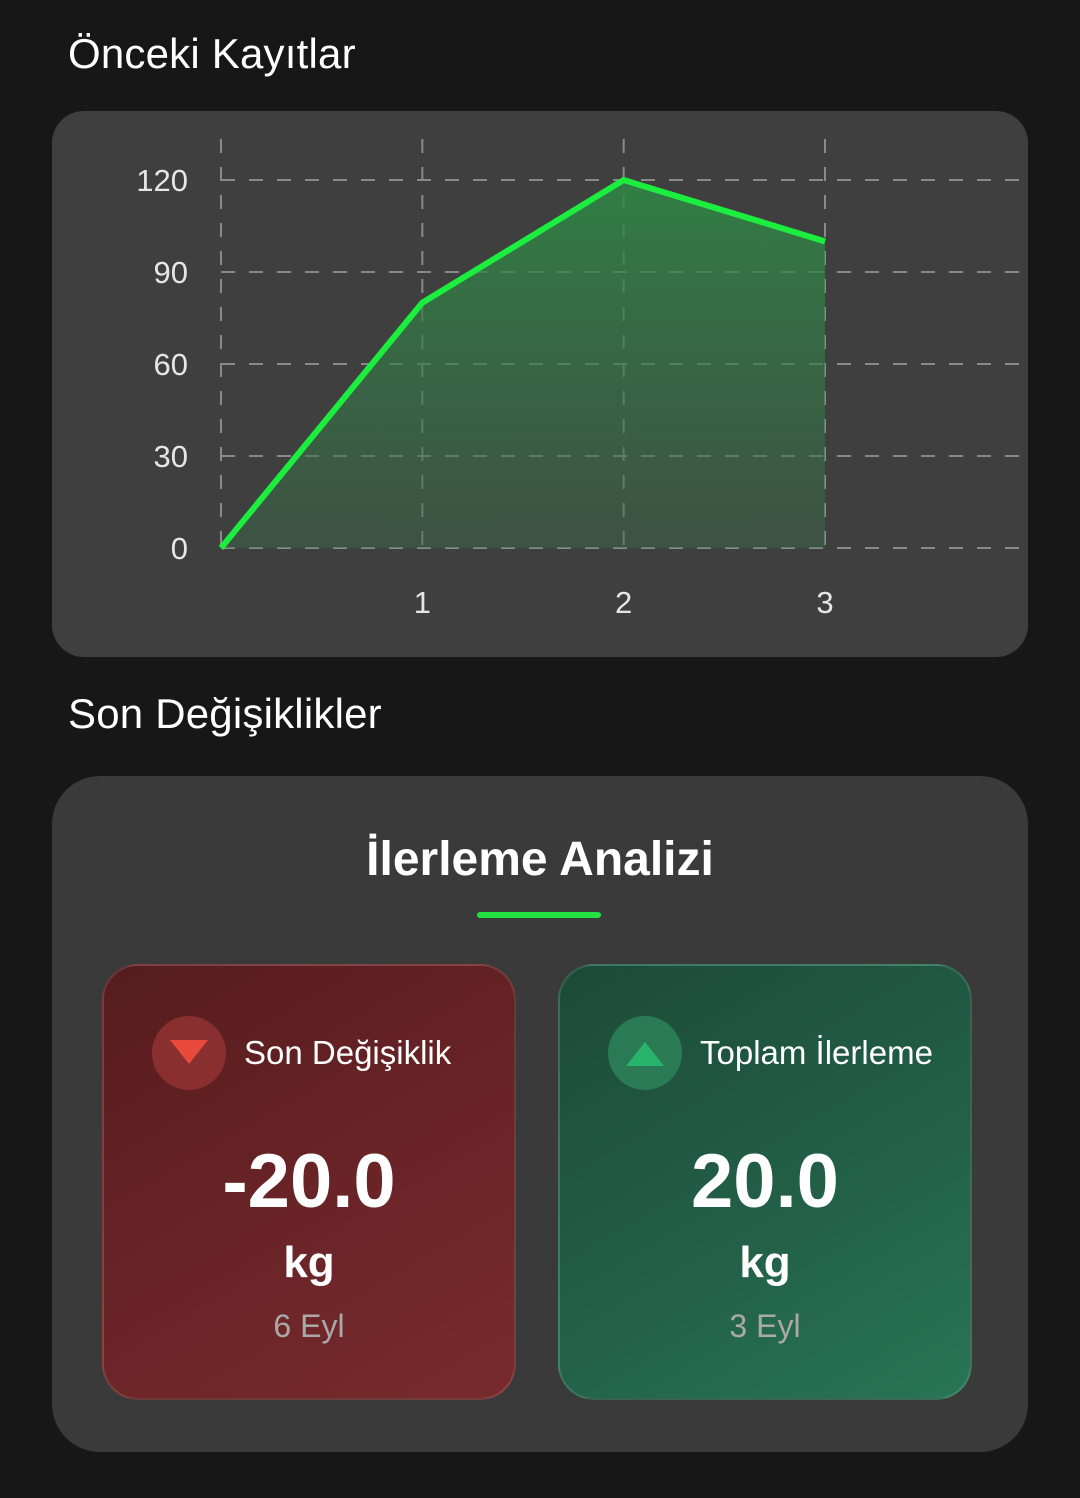 Image resolution: width=1080 pixels, height=1498 pixels. I want to click on total-progress-date: 3 Eyl, so click(765, 1326).